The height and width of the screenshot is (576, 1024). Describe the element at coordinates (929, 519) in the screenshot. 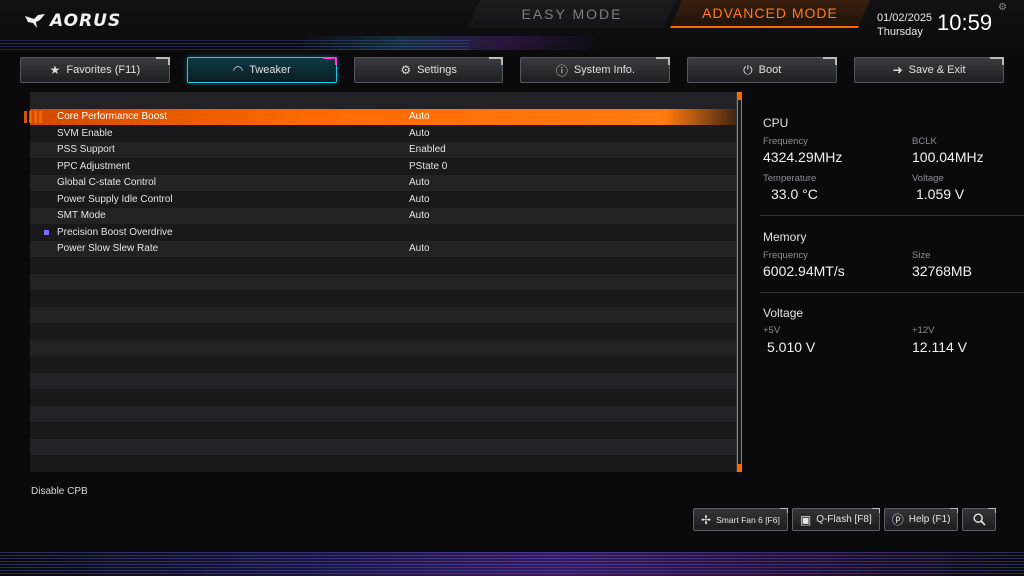

I see `button-label: Help (F1)` at that location.